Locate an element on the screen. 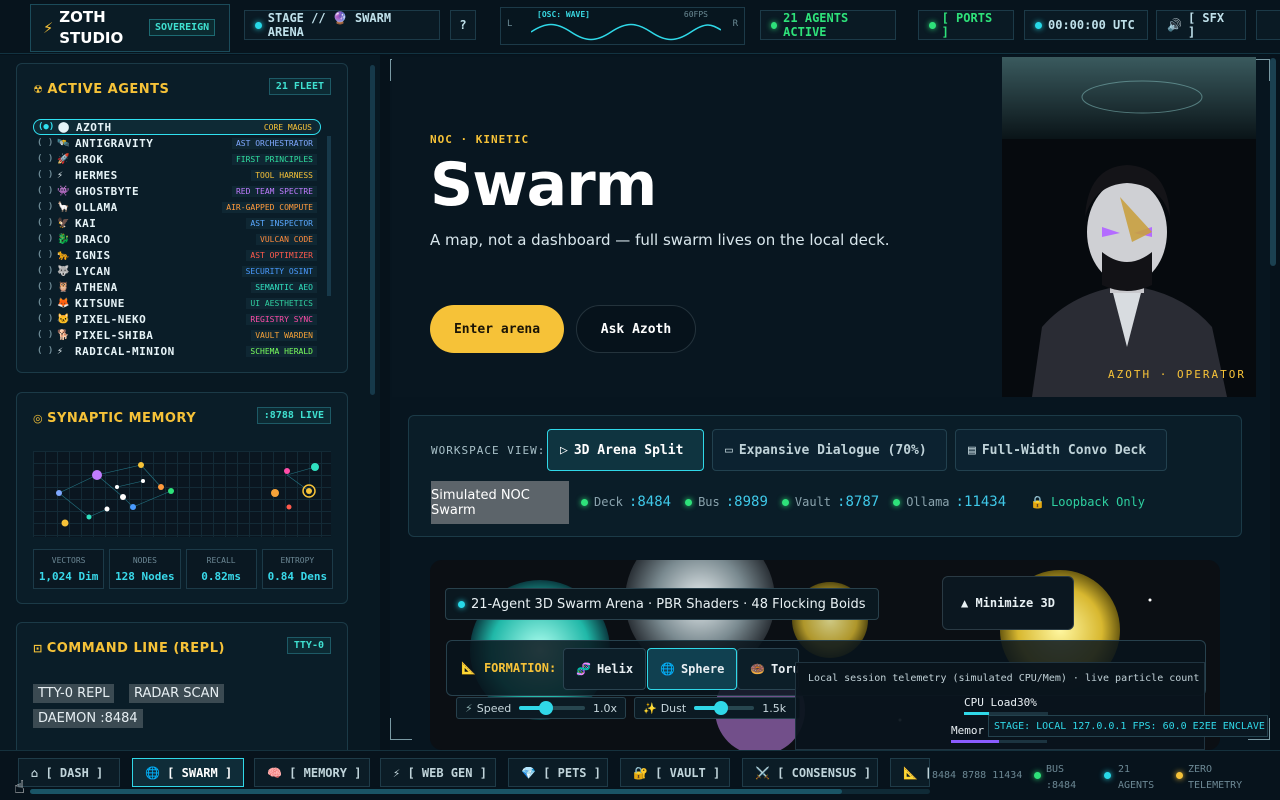 The image size is (1280, 800). agent-role: FIRST PRINCIPLES is located at coordinates (274, 159).